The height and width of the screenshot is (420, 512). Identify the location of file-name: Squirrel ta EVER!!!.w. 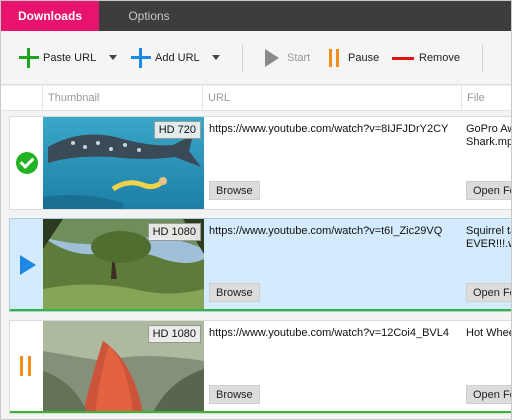
(489, 237).